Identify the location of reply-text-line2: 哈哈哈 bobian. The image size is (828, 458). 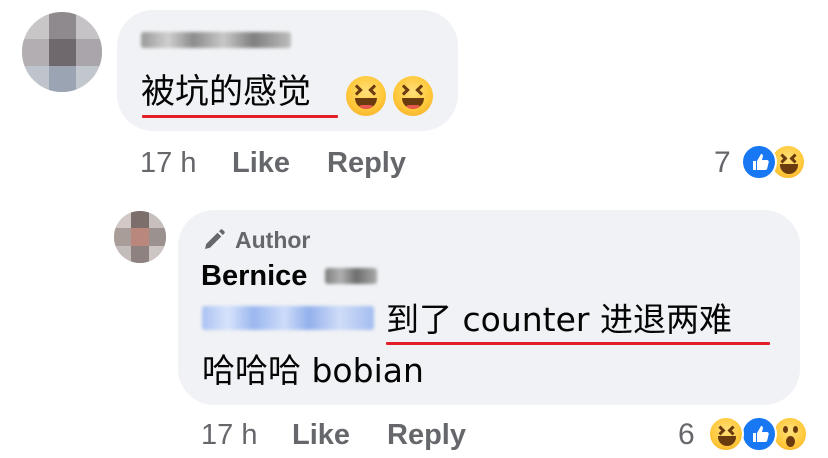
(313, 370).